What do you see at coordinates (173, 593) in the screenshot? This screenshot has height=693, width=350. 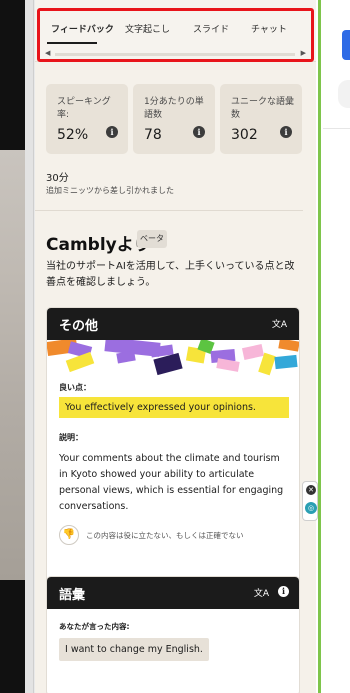 I see `card-header: 語彙 文A i` at bounding box center [173, 593].